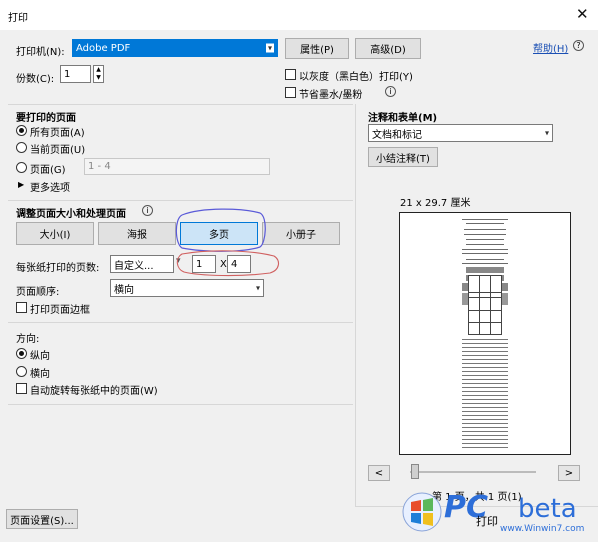 The width and height of the screenshot is (598, 542). Describe the element at coordinates (58, 268) in the screenshot. I see `pages-per-sheet-label: 每张纸打印的页数:` at that location.